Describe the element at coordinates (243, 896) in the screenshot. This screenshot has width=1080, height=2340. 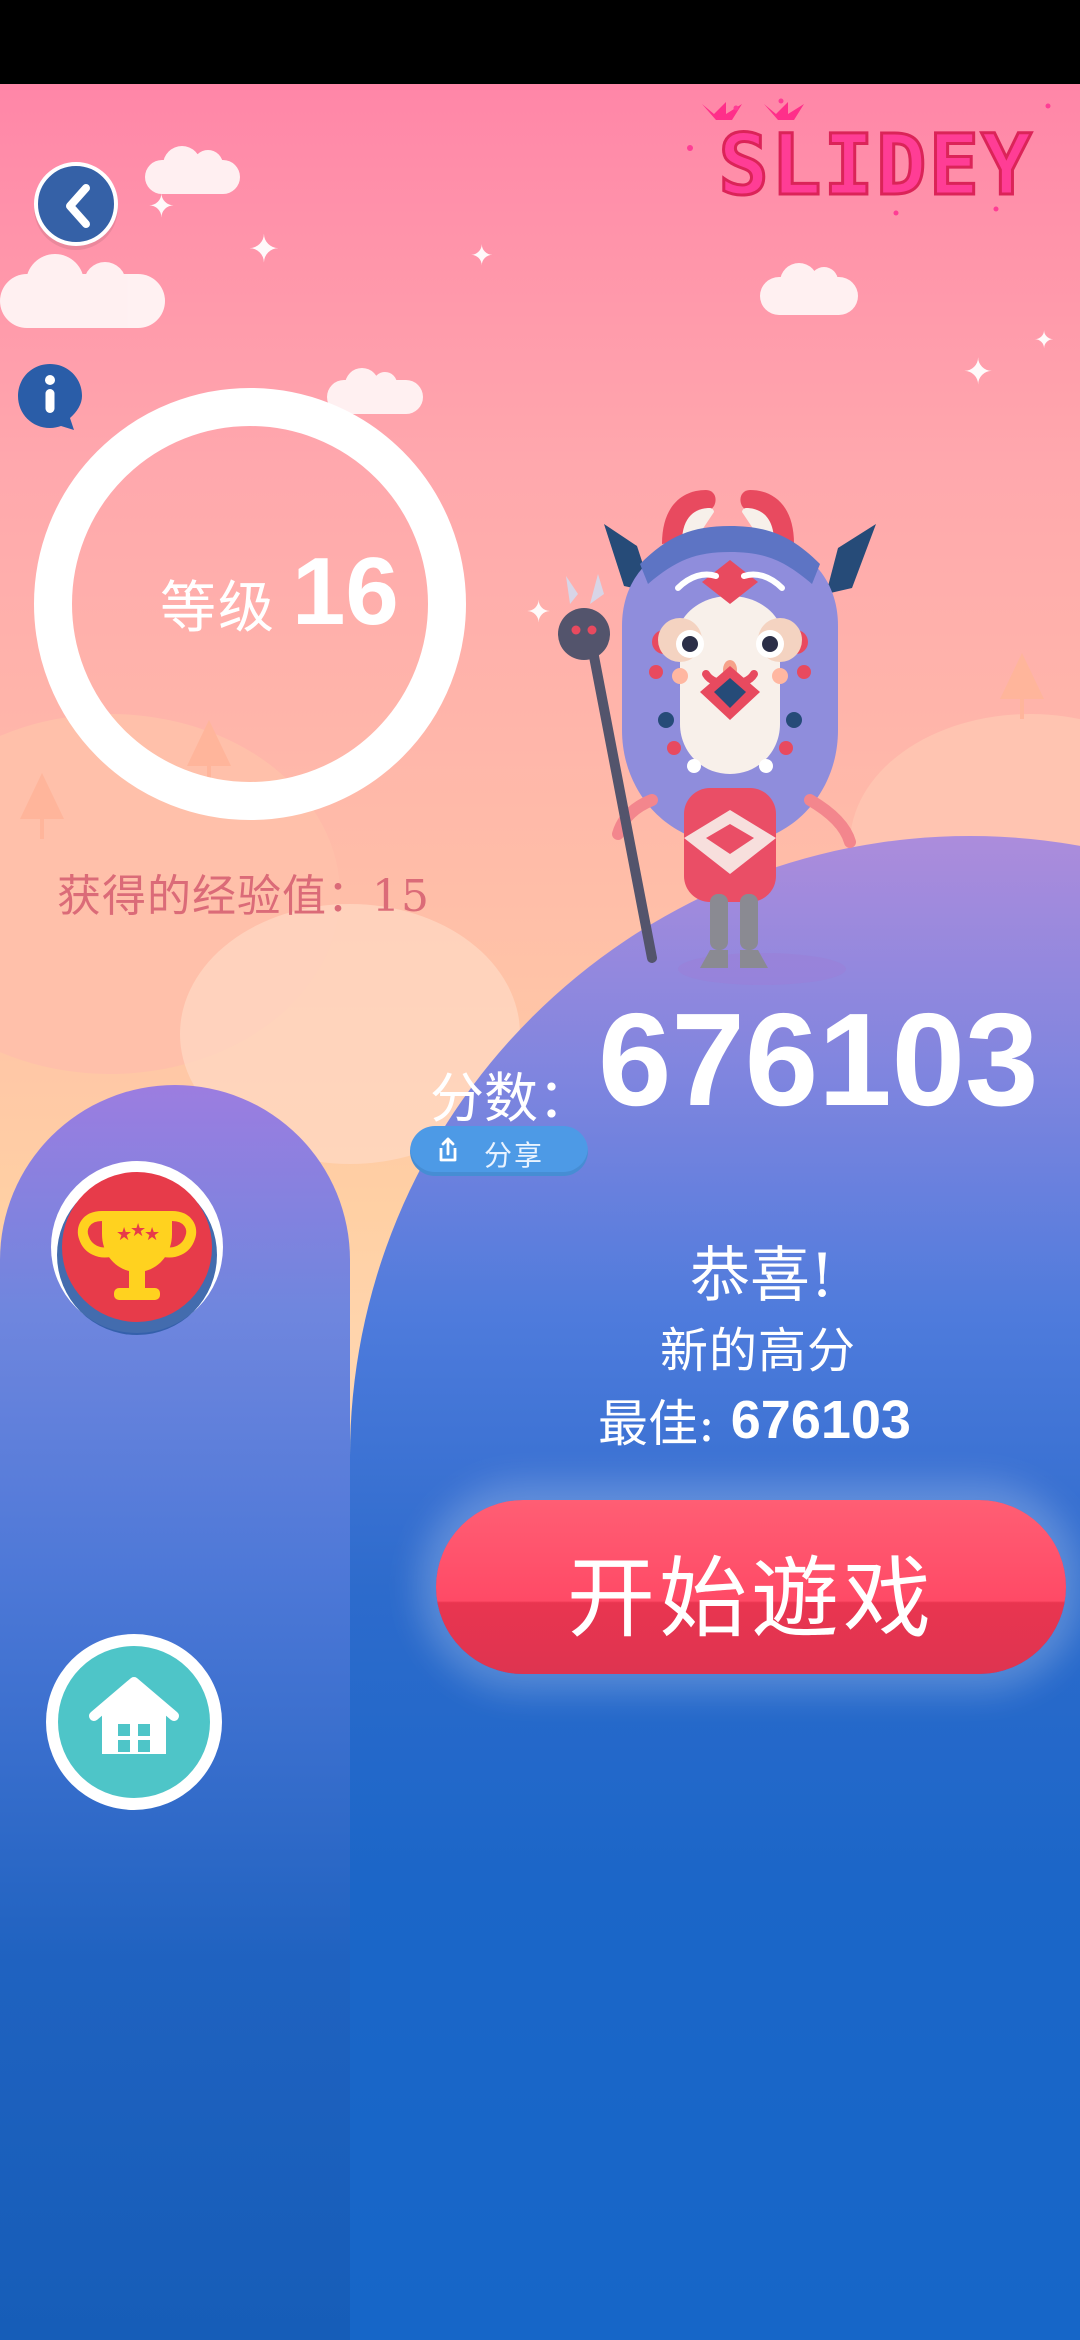
I see `experience-text: 获得的经验值：15` at that location.